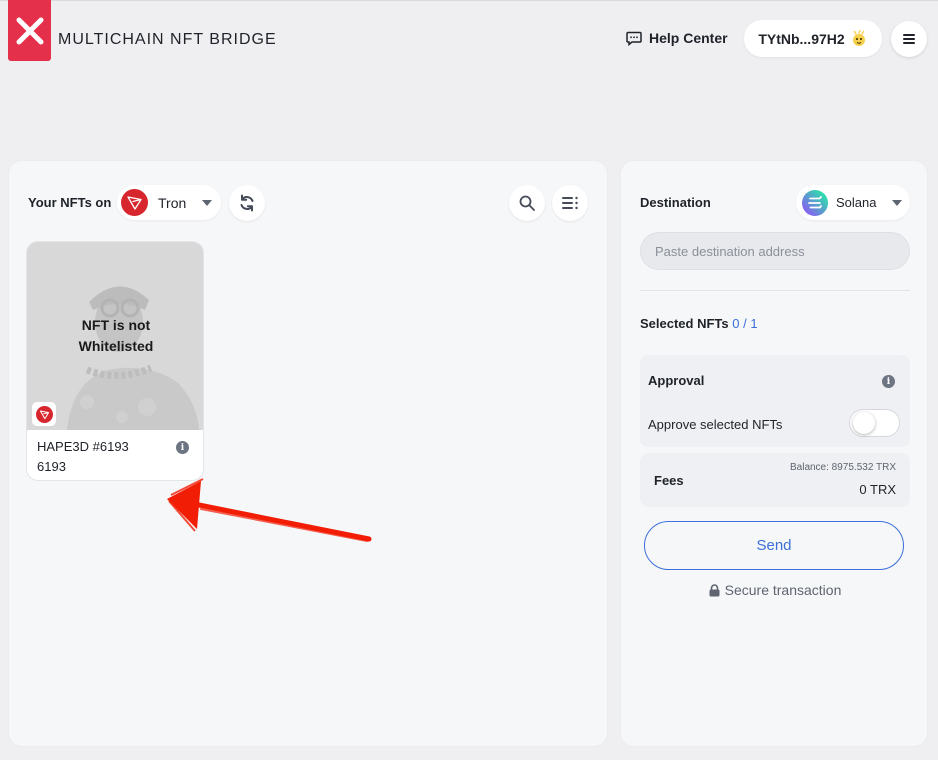  What do you see at coordinates (116, 325) in the screenshot?
I see `not-whitelisted-line1: NFT is not` at bounding box center [116, 325].